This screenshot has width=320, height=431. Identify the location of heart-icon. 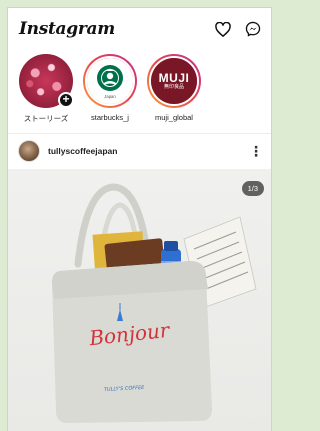
(223, 29).